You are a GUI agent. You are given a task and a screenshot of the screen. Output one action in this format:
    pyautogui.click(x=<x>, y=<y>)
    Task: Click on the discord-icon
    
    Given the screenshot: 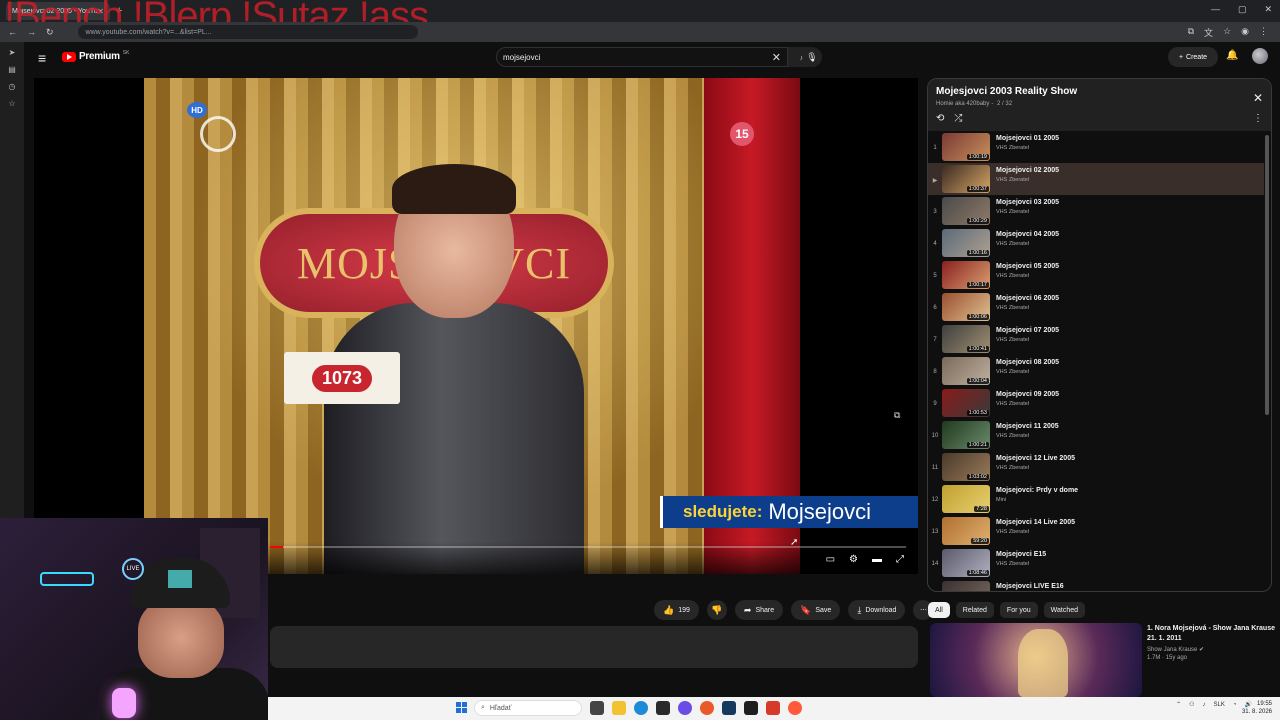 What is the action you would take?
    pyautogui.click(x=685, y=708)
    